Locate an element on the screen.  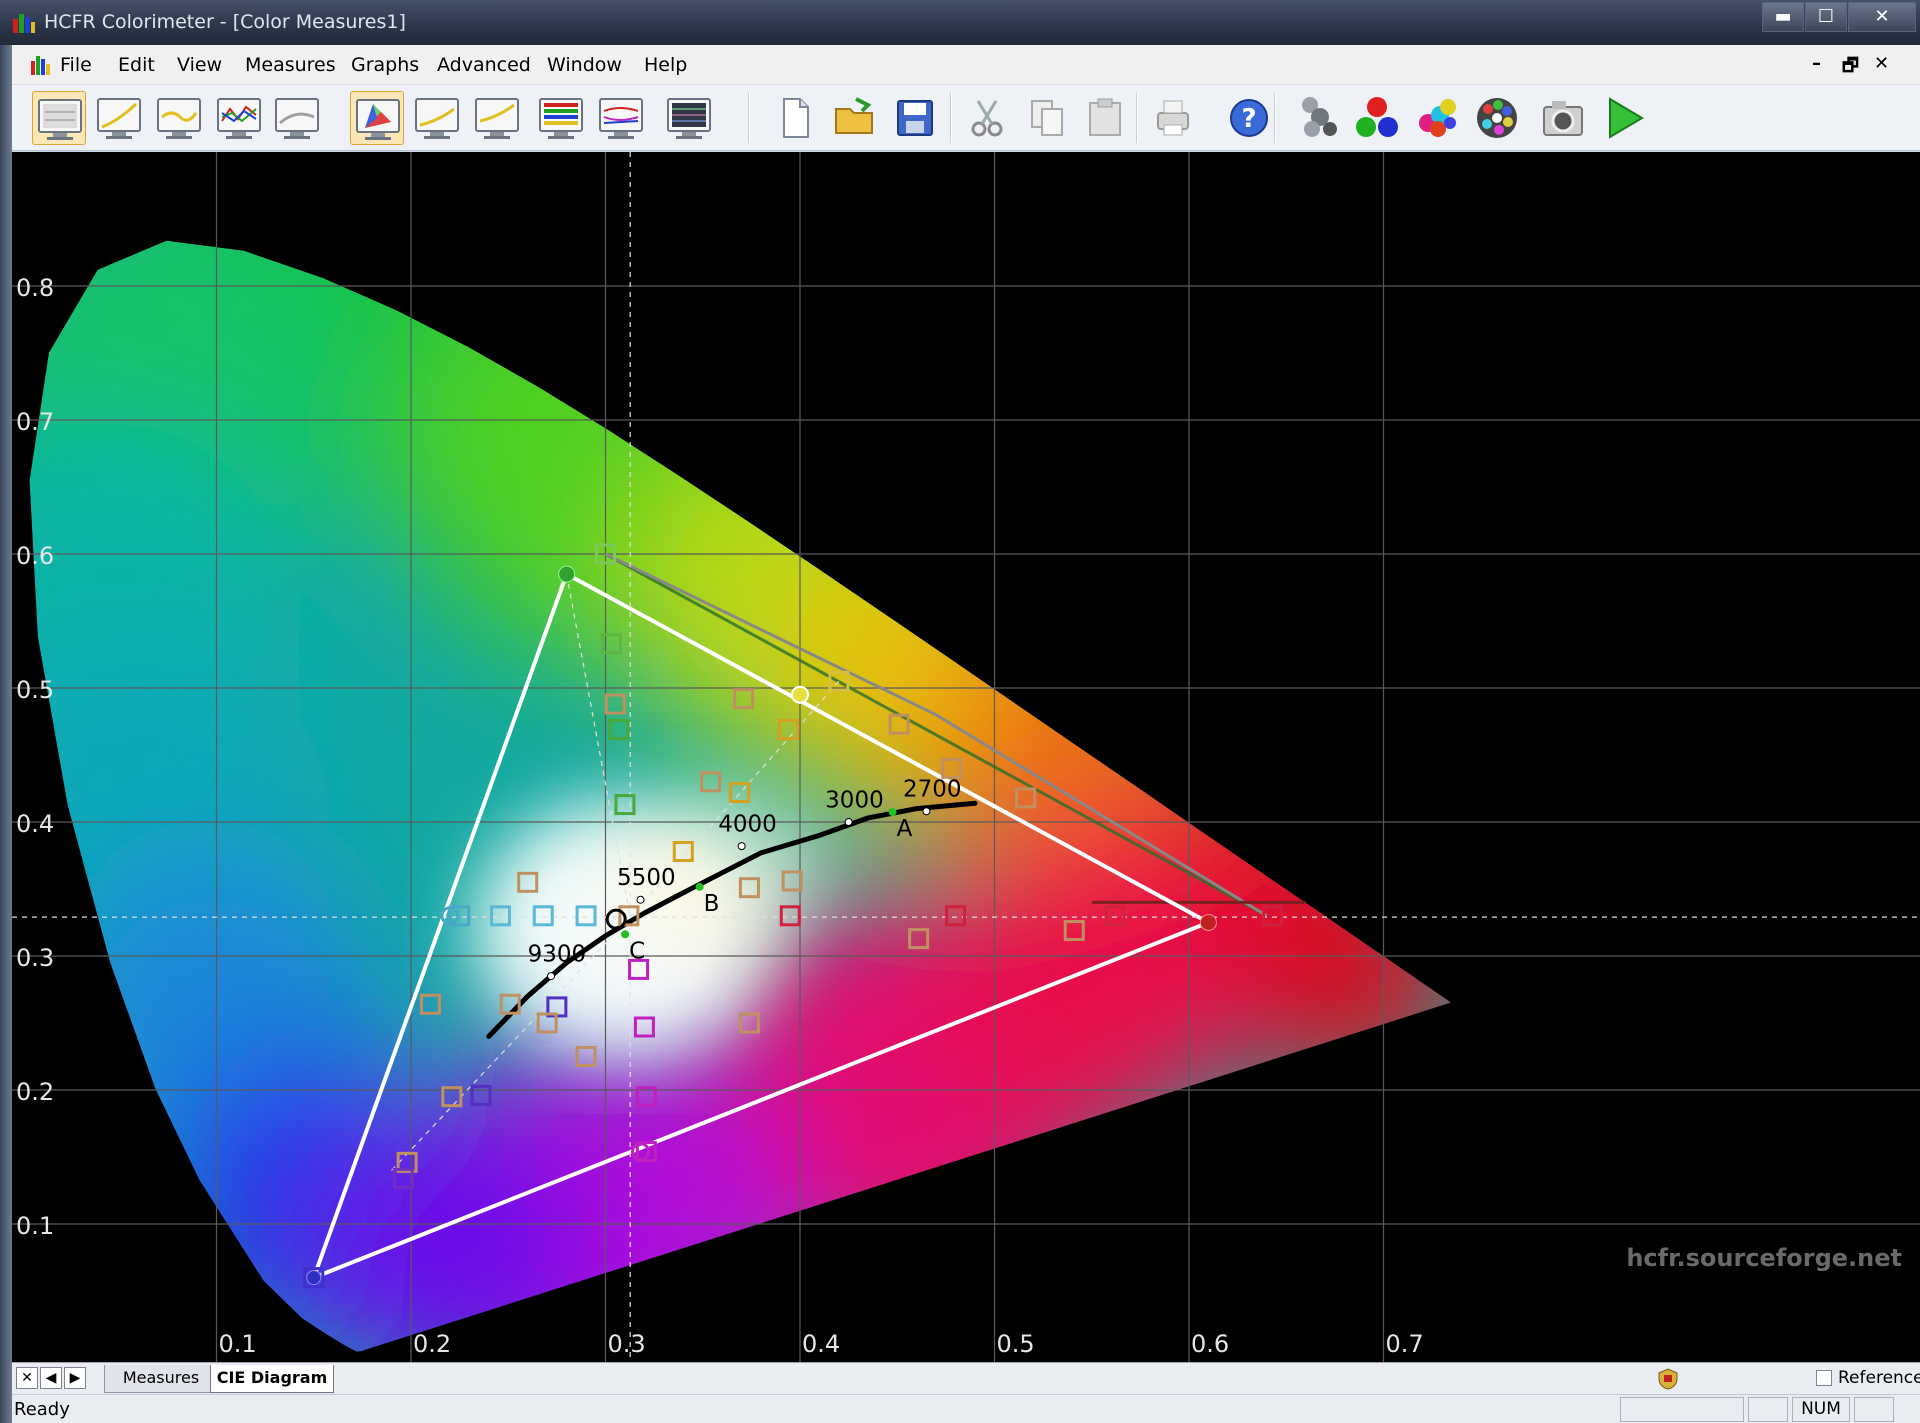
window-title: HCFR Colorimeter - [Color Measures1] is located at coordinates (225, 22).